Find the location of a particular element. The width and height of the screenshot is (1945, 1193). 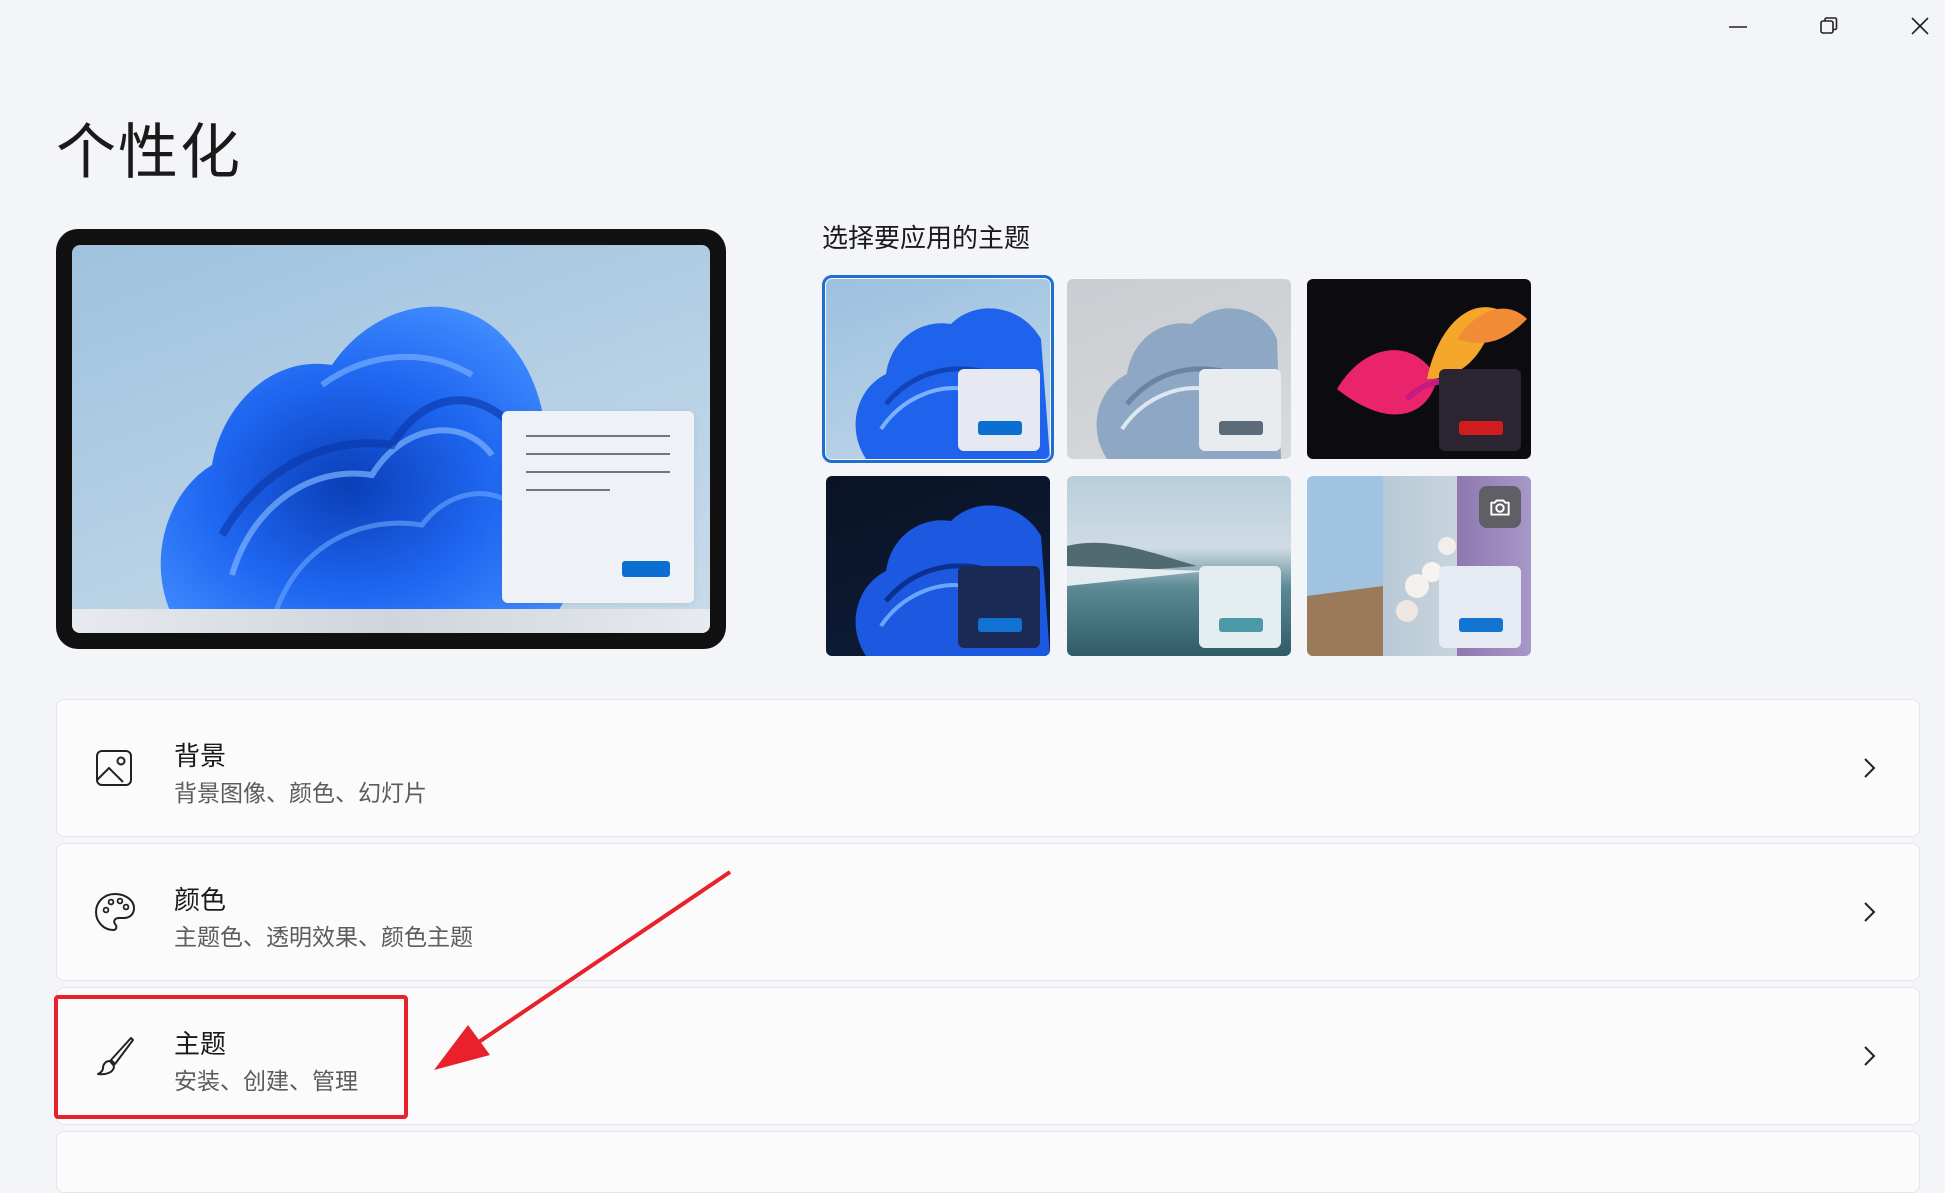

theme-tile-glow is located at coordinates (1179, 369).